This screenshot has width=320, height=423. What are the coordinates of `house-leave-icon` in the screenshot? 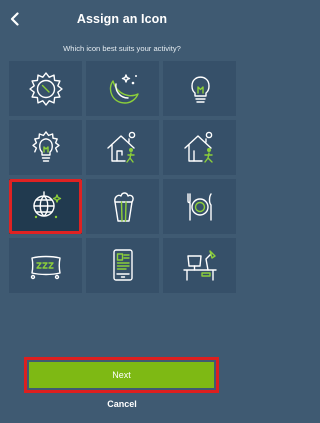 It's located at (198, 147).